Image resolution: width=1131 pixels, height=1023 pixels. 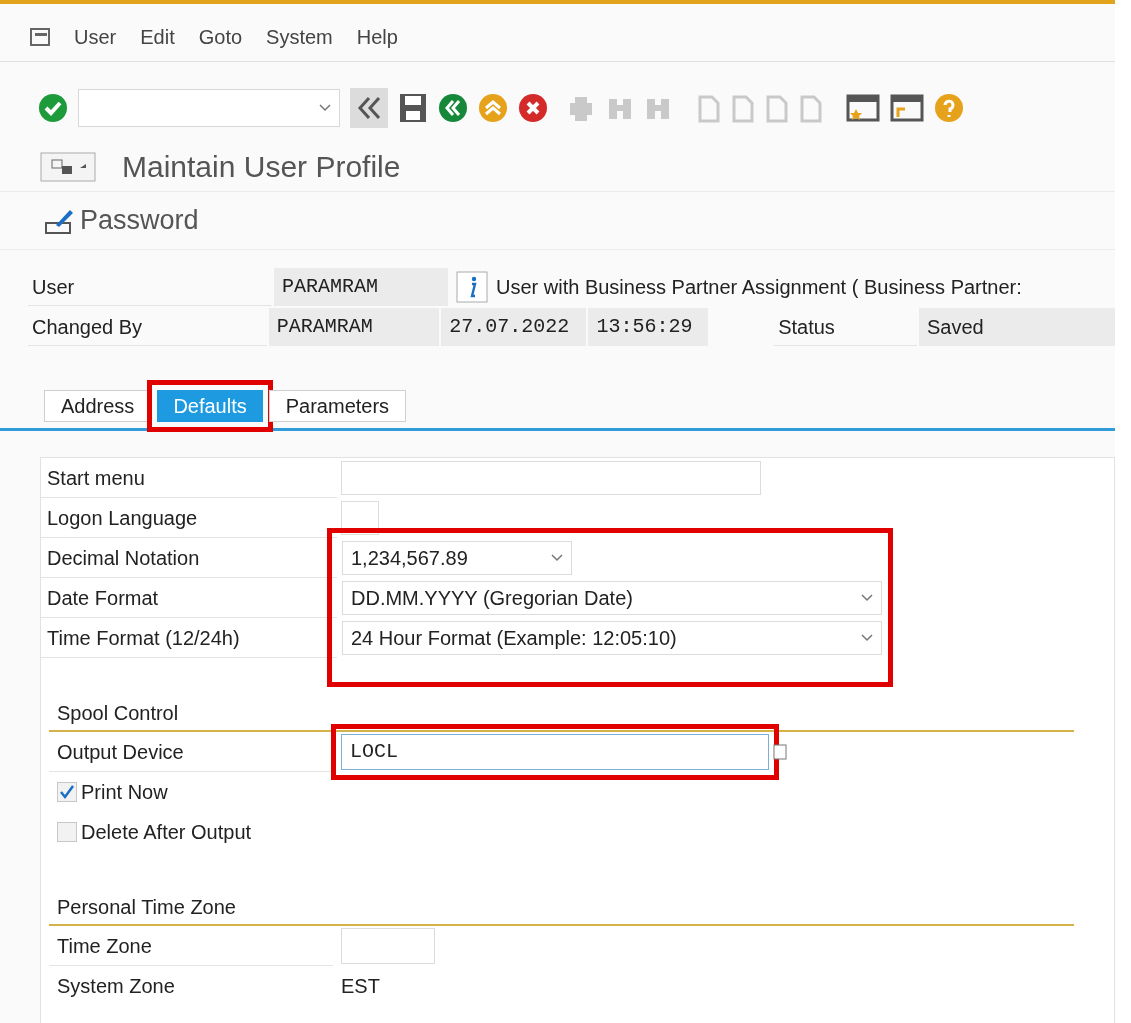 I want to click on double-chevron-left-icon, so click(x=369, y=108).